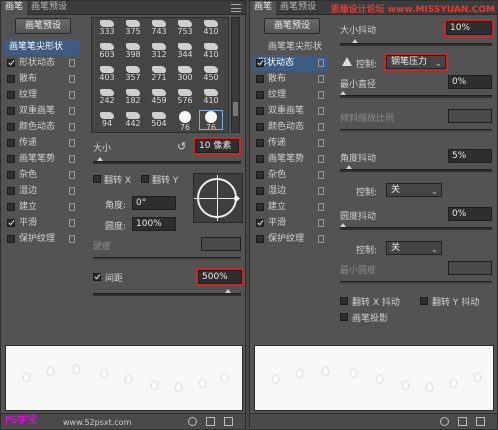 The width and height of the screenshot is (498, 430). What do you see at coordinates (290, 159) in the screenshot?
I see `sidebar-item-7: 画笔笔势` at bounding box center [290, 159].